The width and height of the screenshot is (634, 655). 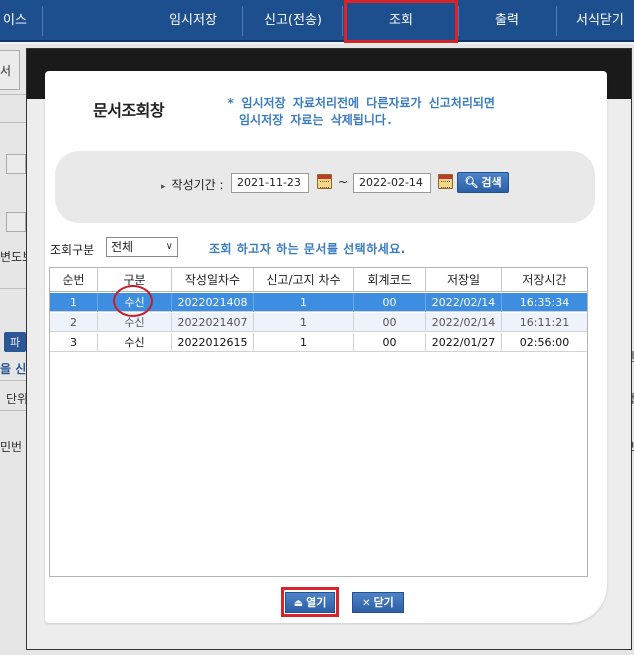 What do you see at coordinates (133, 301) in the screenshot?
I see `category-highlight-circle` at bounding box center [133, 301].